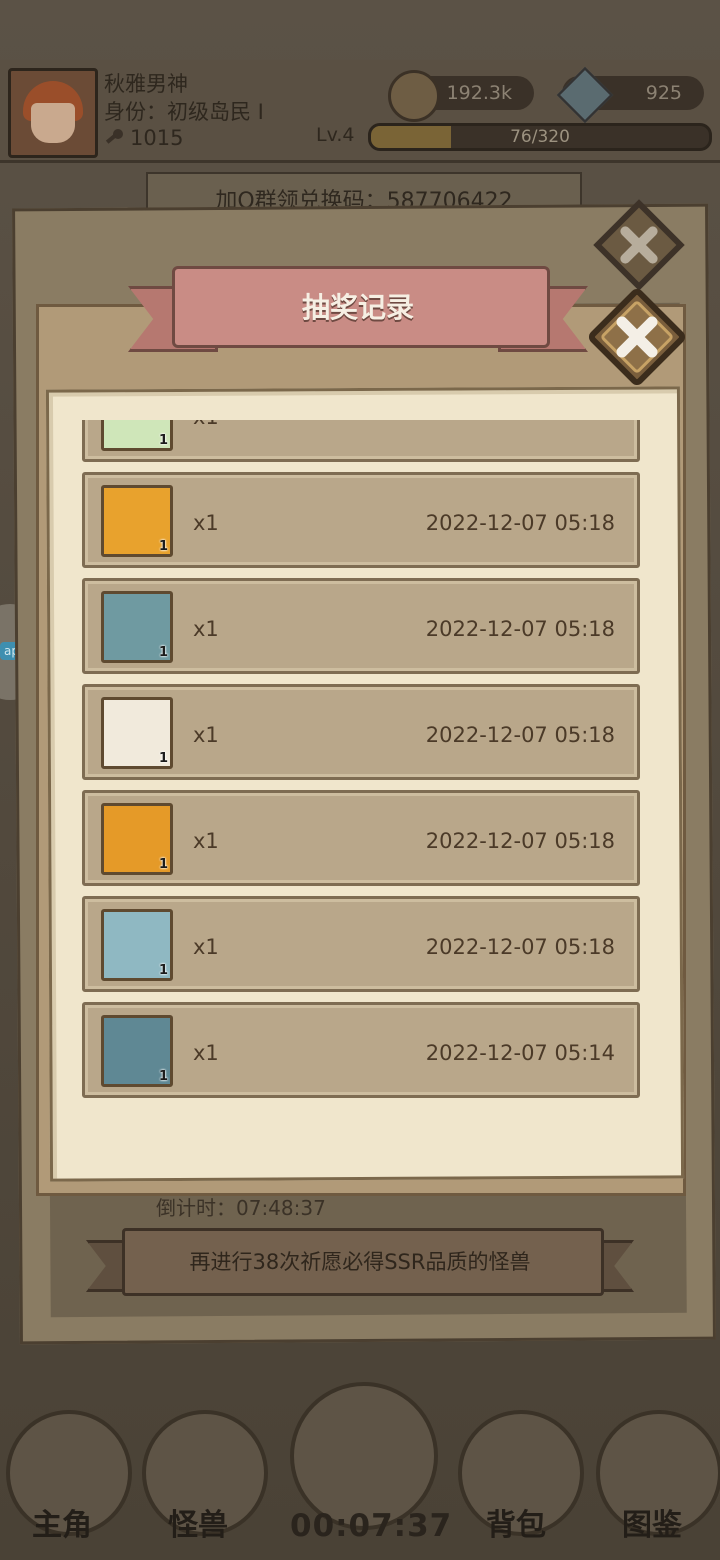  I want to click on key-icon, so click(114, 136).